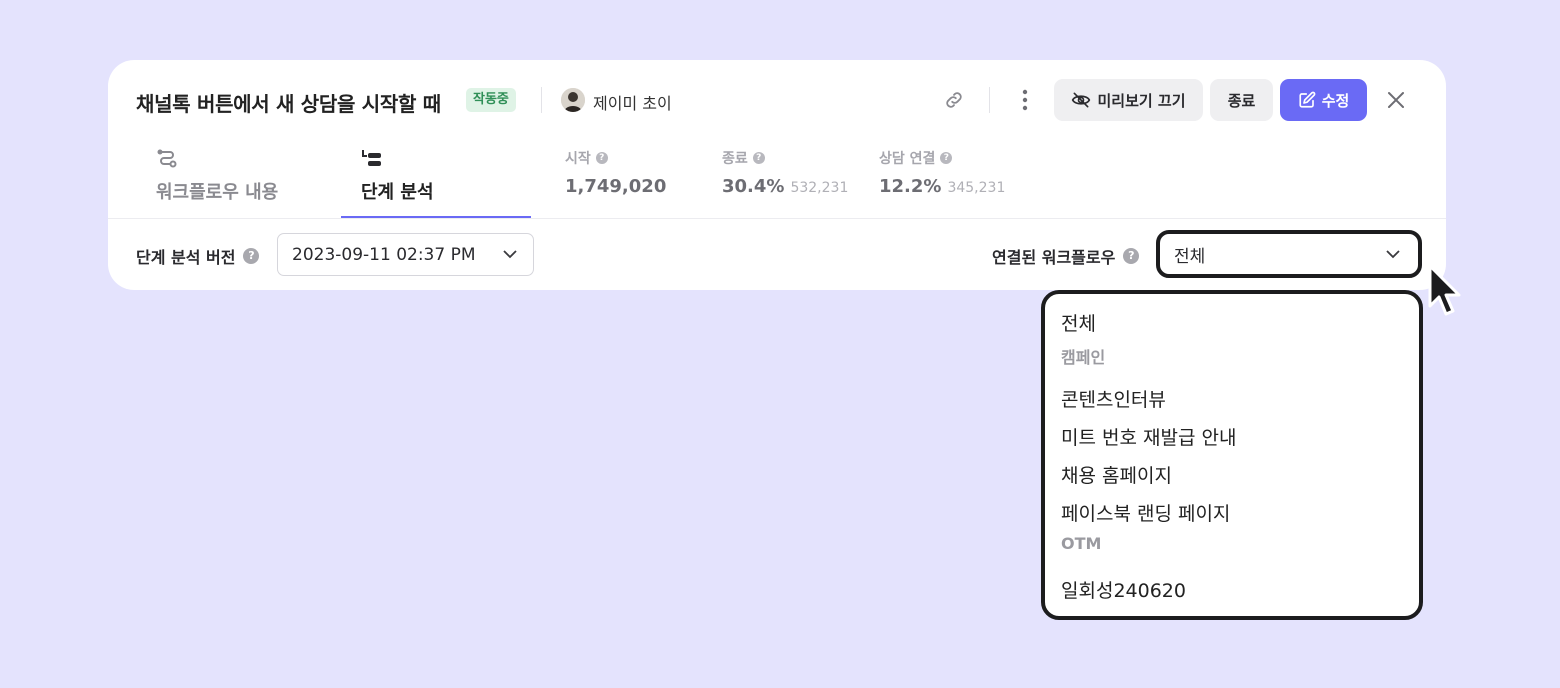  I want to click on preview-off-button: 미리보기 끄기, so click(1128, 100).